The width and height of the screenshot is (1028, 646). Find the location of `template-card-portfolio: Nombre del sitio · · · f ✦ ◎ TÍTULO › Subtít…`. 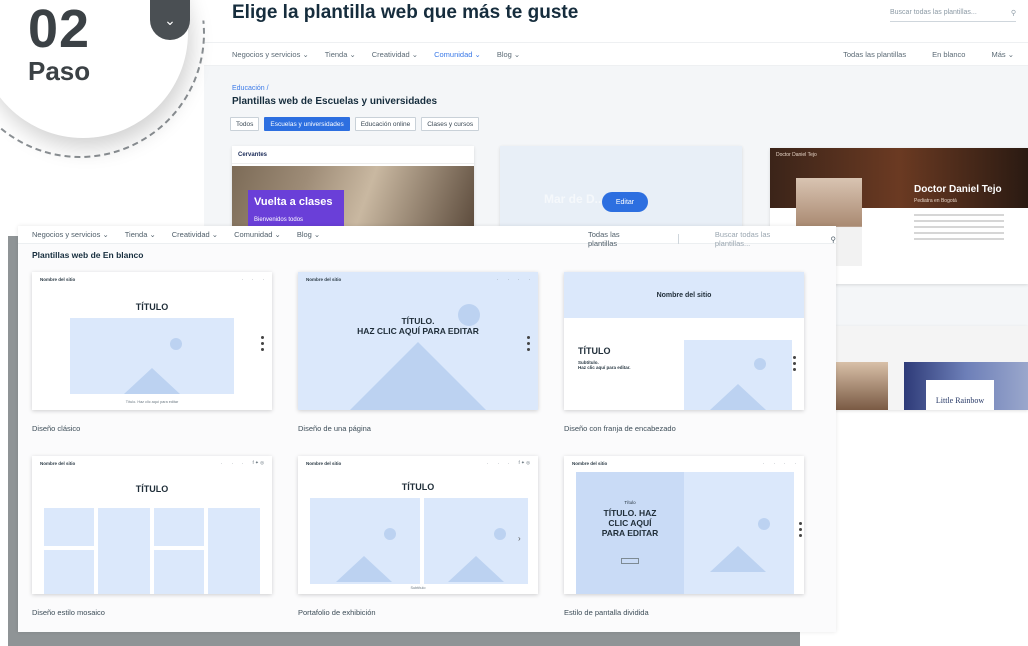

template-card-portfolio: Nombre del sitio · · · f ✦ ◎ TÍTULO › Subtít… is located at coordinates (418, 536).